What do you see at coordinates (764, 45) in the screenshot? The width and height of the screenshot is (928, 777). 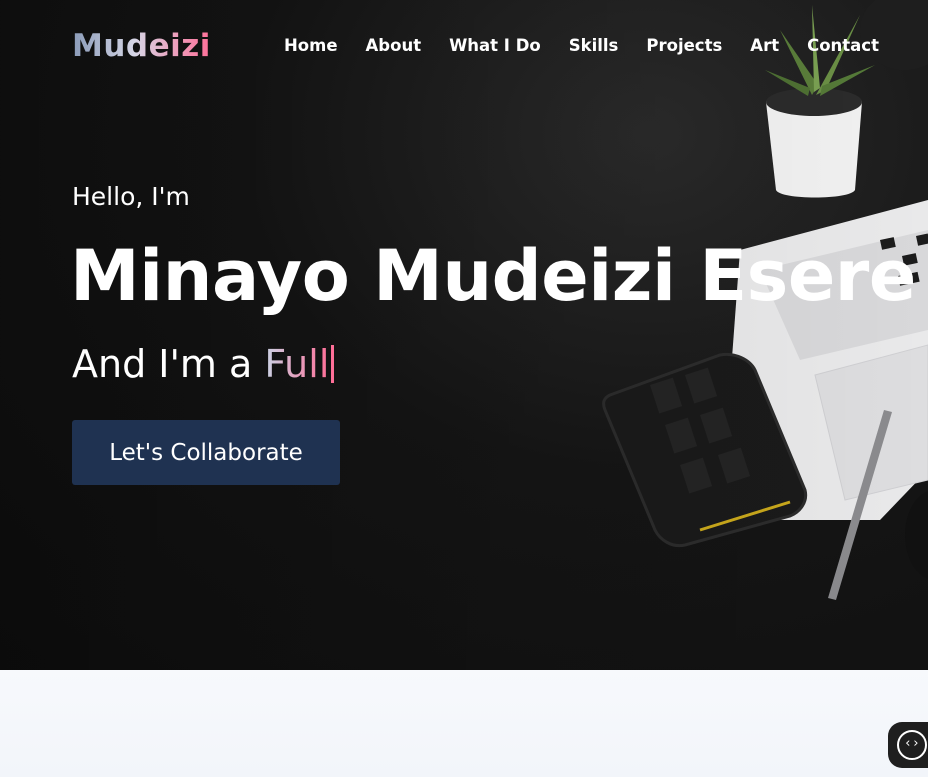 I see `nav-art: Art` at bounding box center [764, 45].